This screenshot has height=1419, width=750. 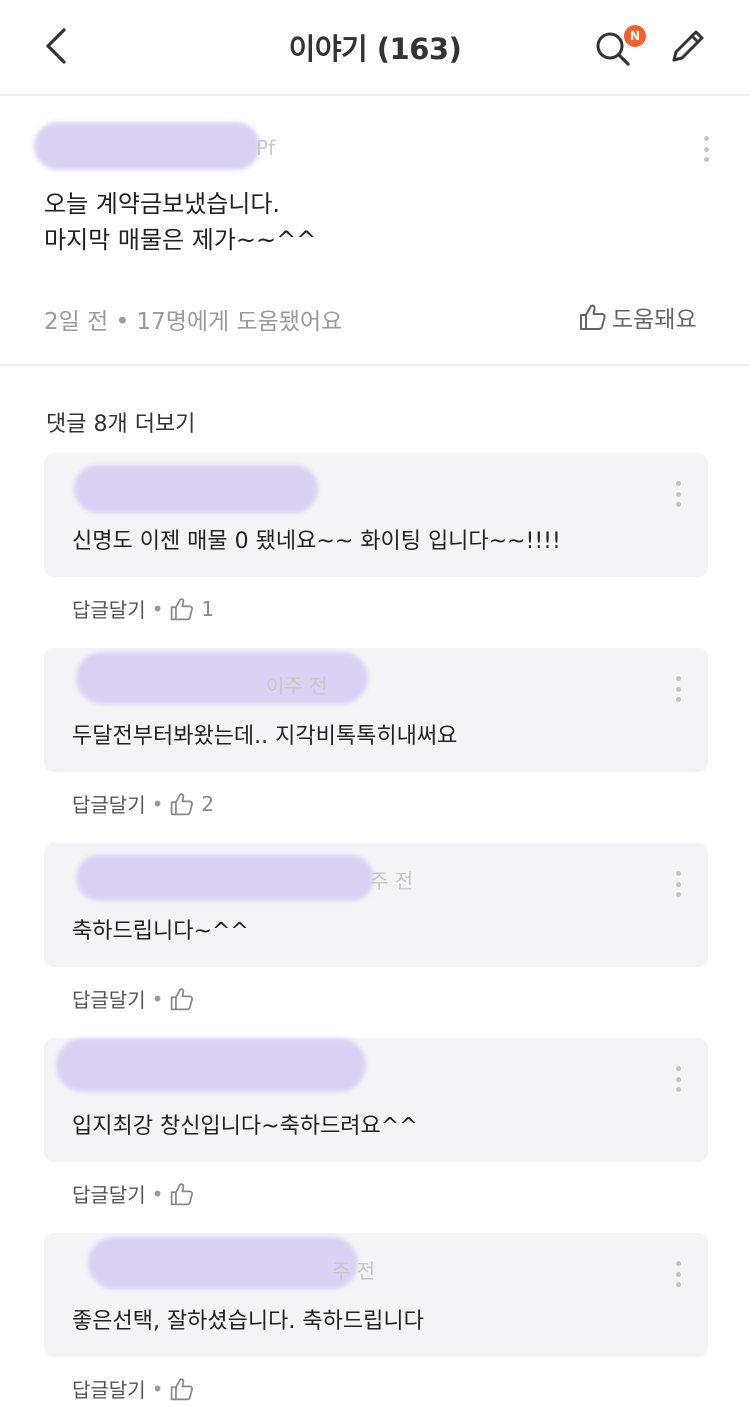 What do you see at coordinates (208, 608) in the screenshot?
I see `like-count: 1` at bounding box center [208, 608].